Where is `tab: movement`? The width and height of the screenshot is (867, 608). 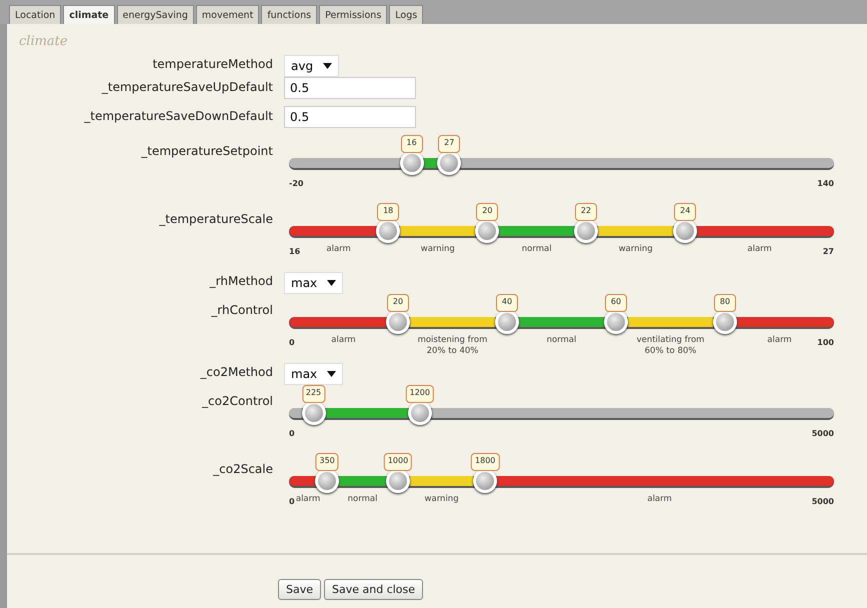
tab: movement is located at coordinates (228, 14).